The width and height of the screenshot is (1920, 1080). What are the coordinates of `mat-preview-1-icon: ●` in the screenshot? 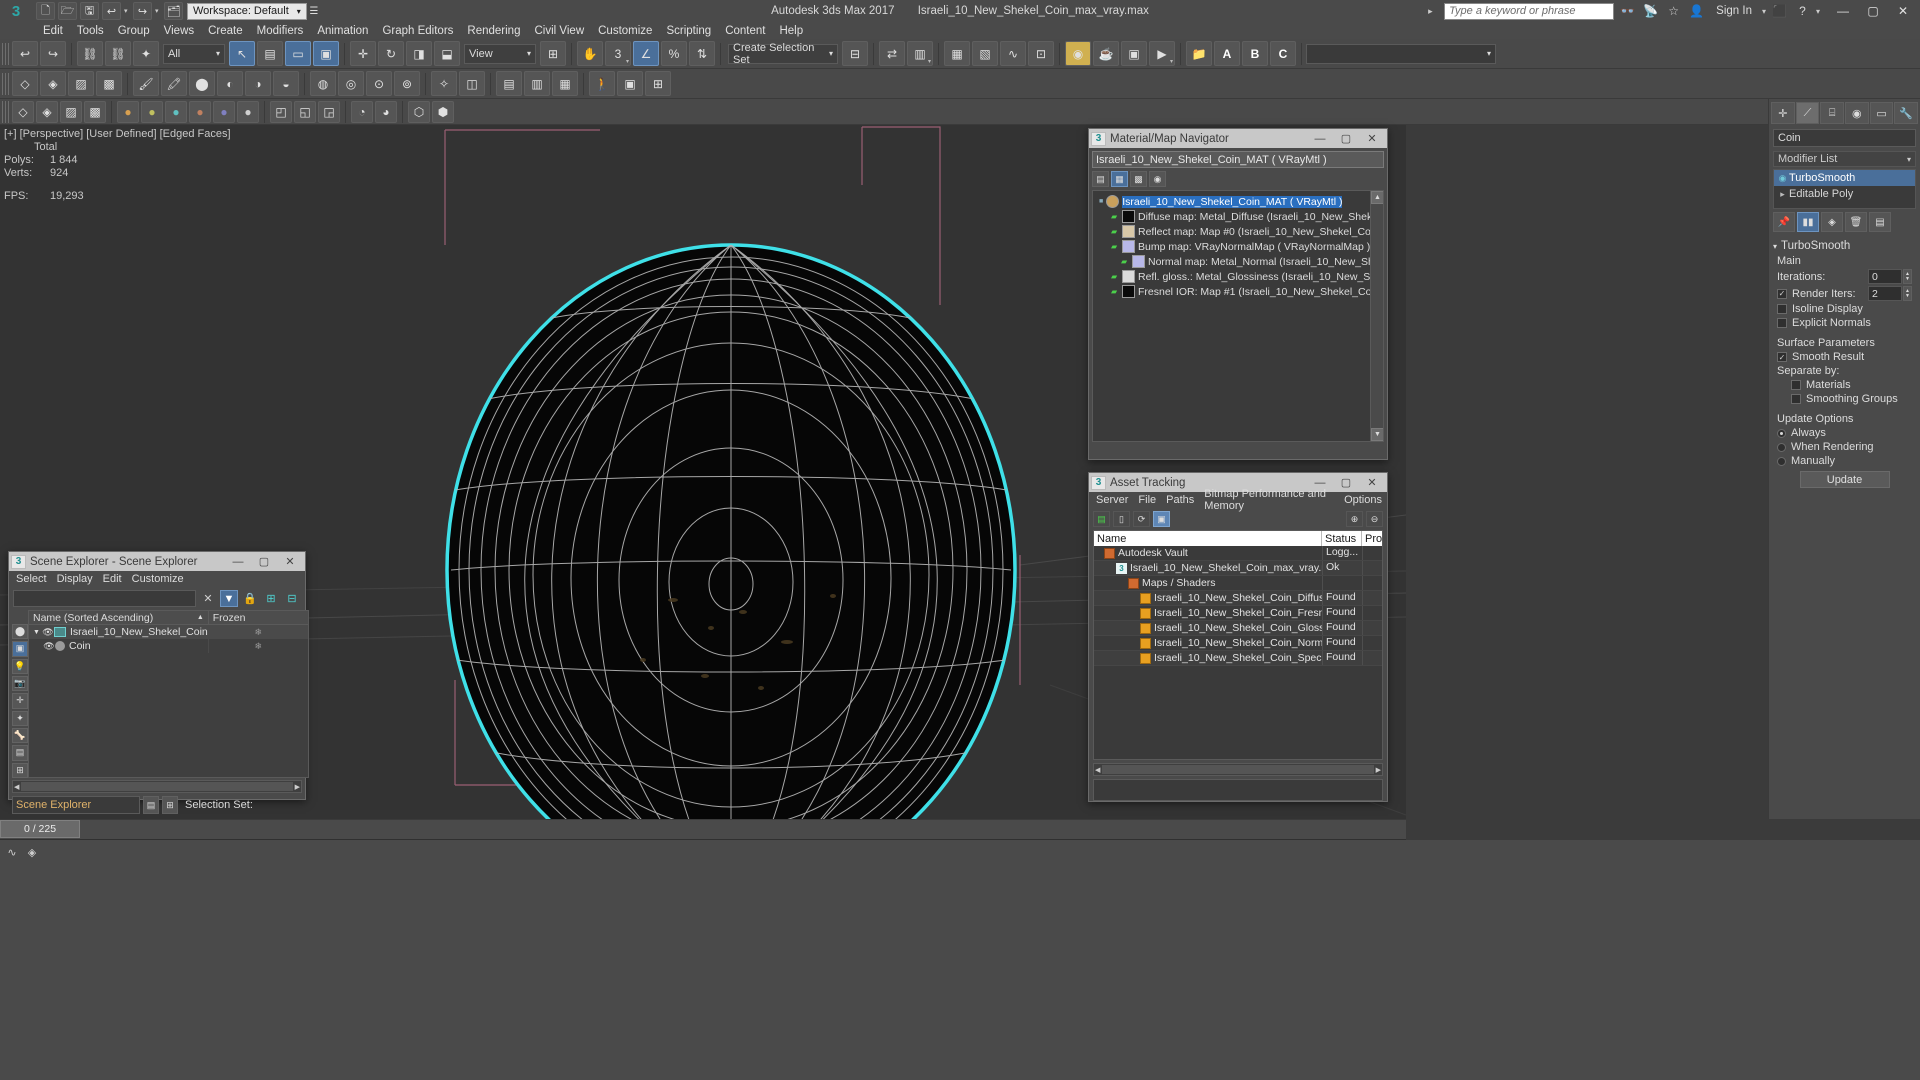 It's located at (128, 111).